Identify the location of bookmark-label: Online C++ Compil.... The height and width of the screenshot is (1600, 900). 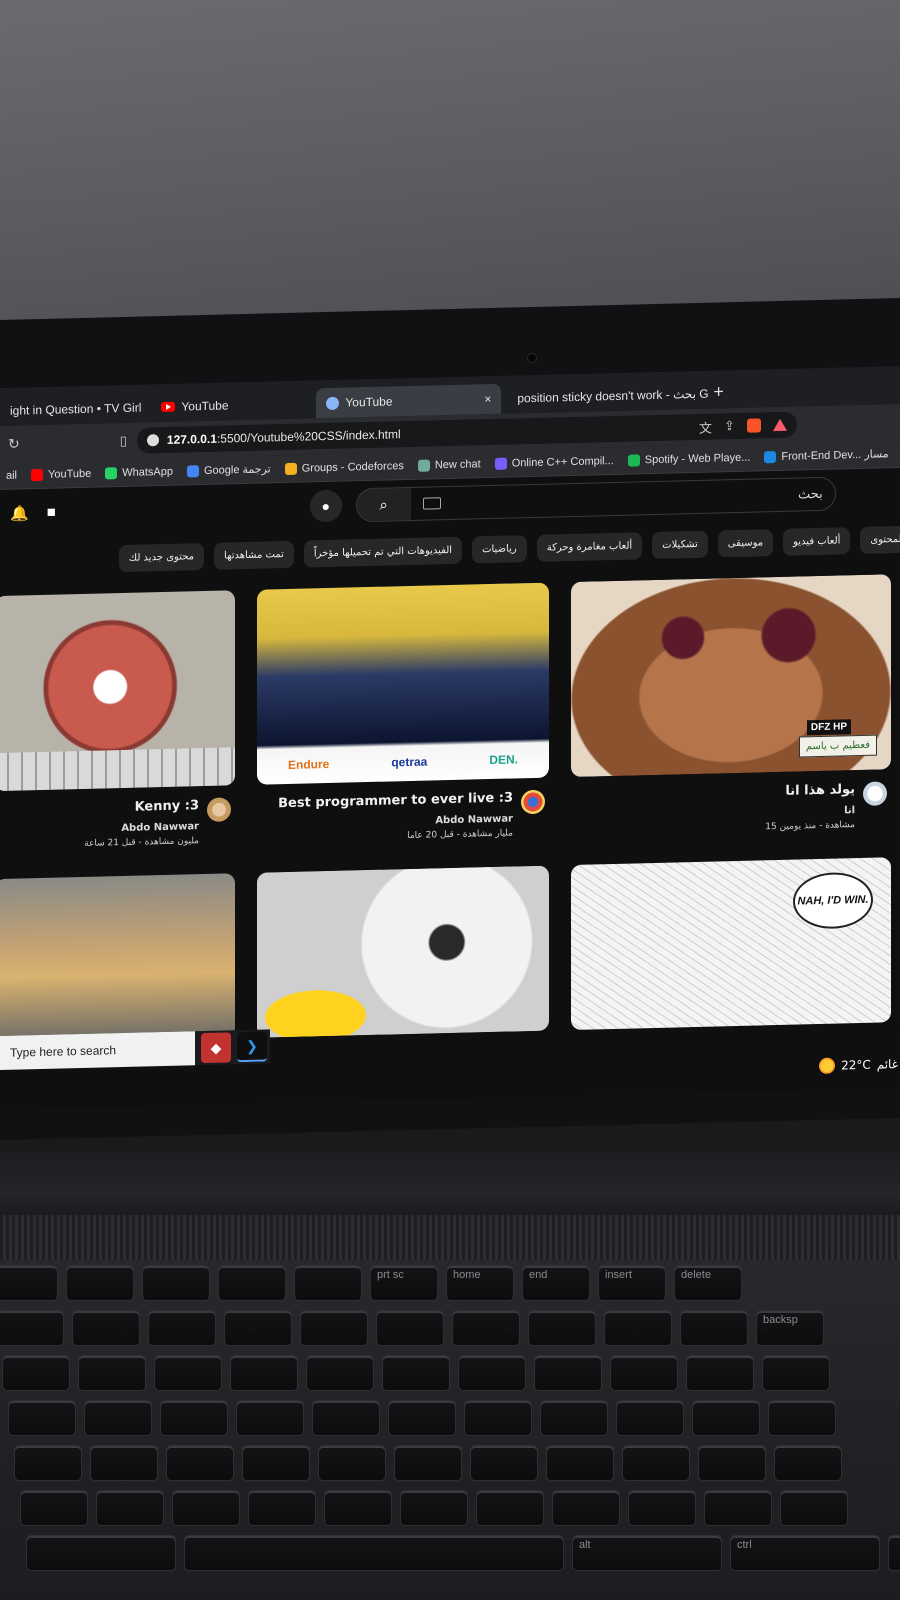
(562, 461).